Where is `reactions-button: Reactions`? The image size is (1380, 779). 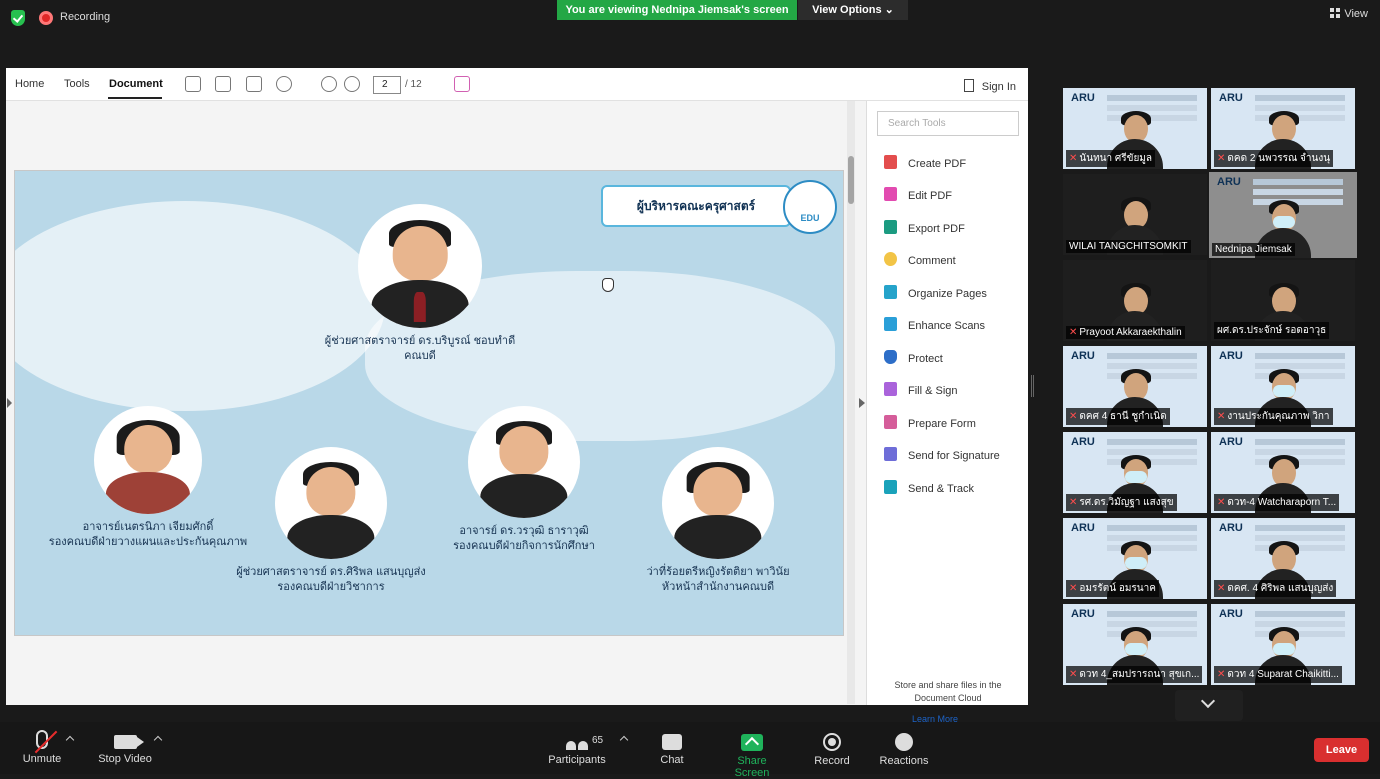
reactions-button: Reactions is located at coordinates (904, 748).